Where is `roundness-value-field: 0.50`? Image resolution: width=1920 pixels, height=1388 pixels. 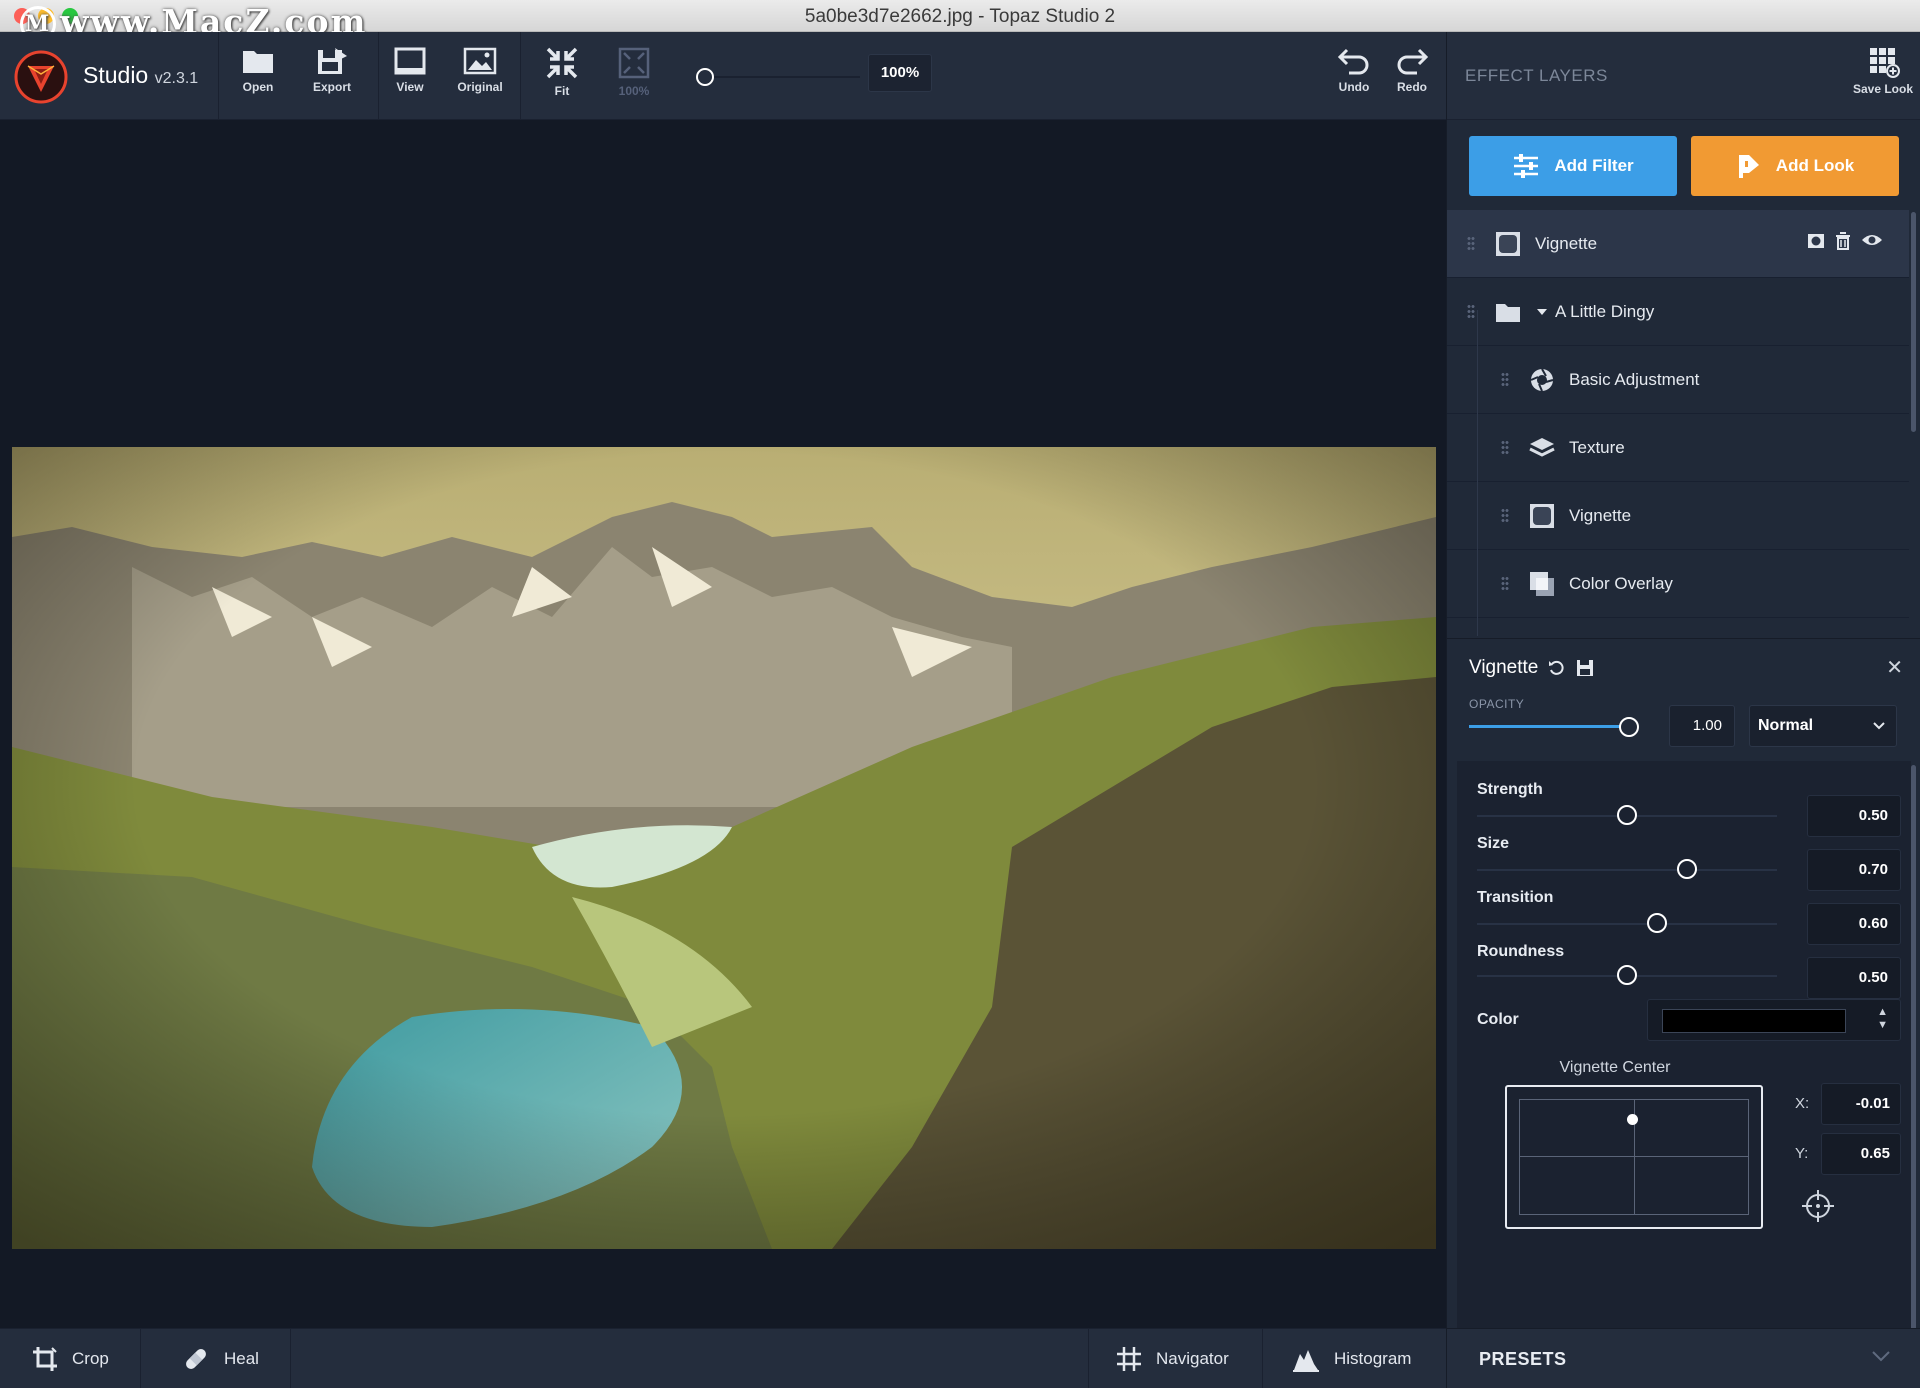 roundness-value-field: 0.50 is located at coordinates (1854, 978).